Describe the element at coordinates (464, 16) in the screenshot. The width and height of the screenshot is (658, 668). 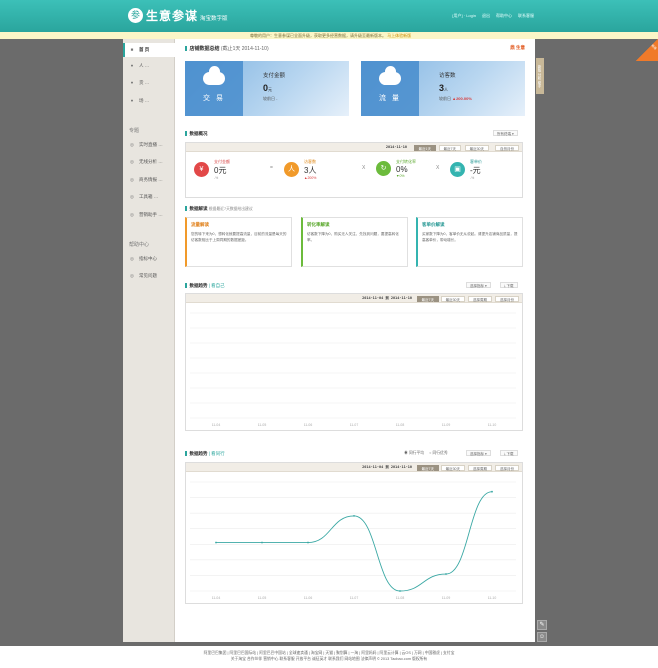
I see `user-link: [用户] · Login` at that location.